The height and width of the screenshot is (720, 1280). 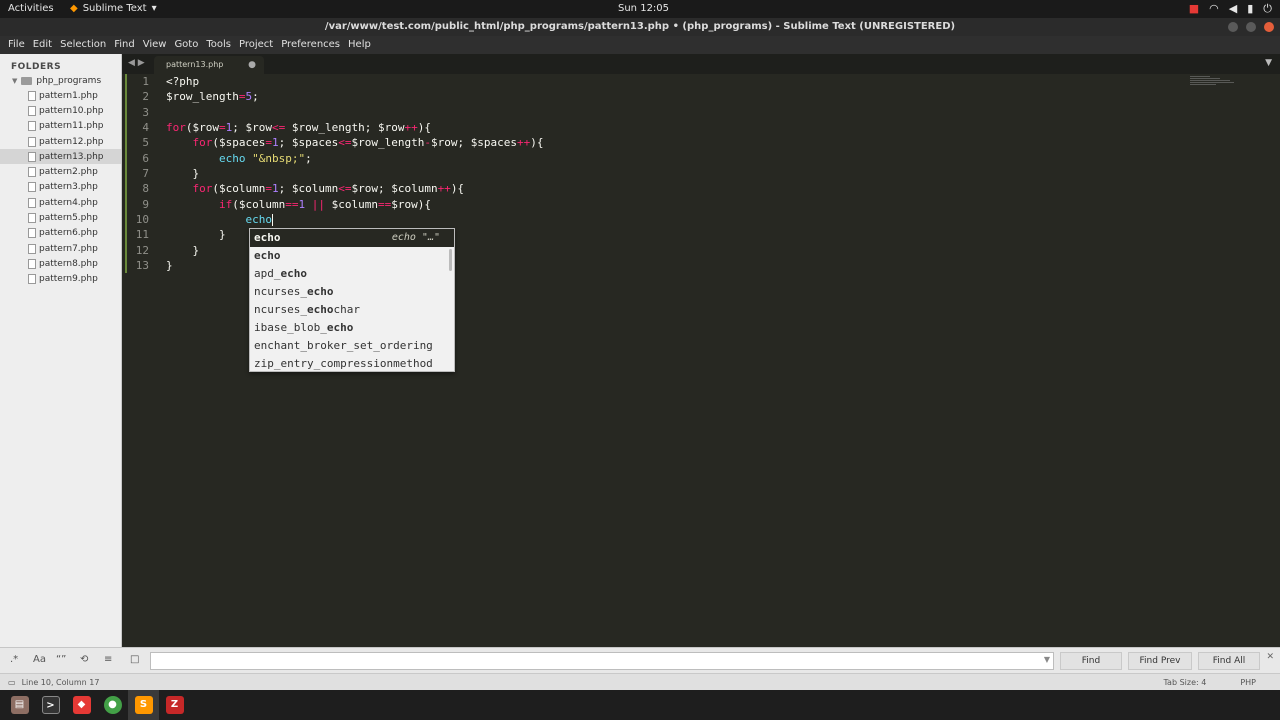 I want to click on minimize-icon, so click(x=1233, y=27).